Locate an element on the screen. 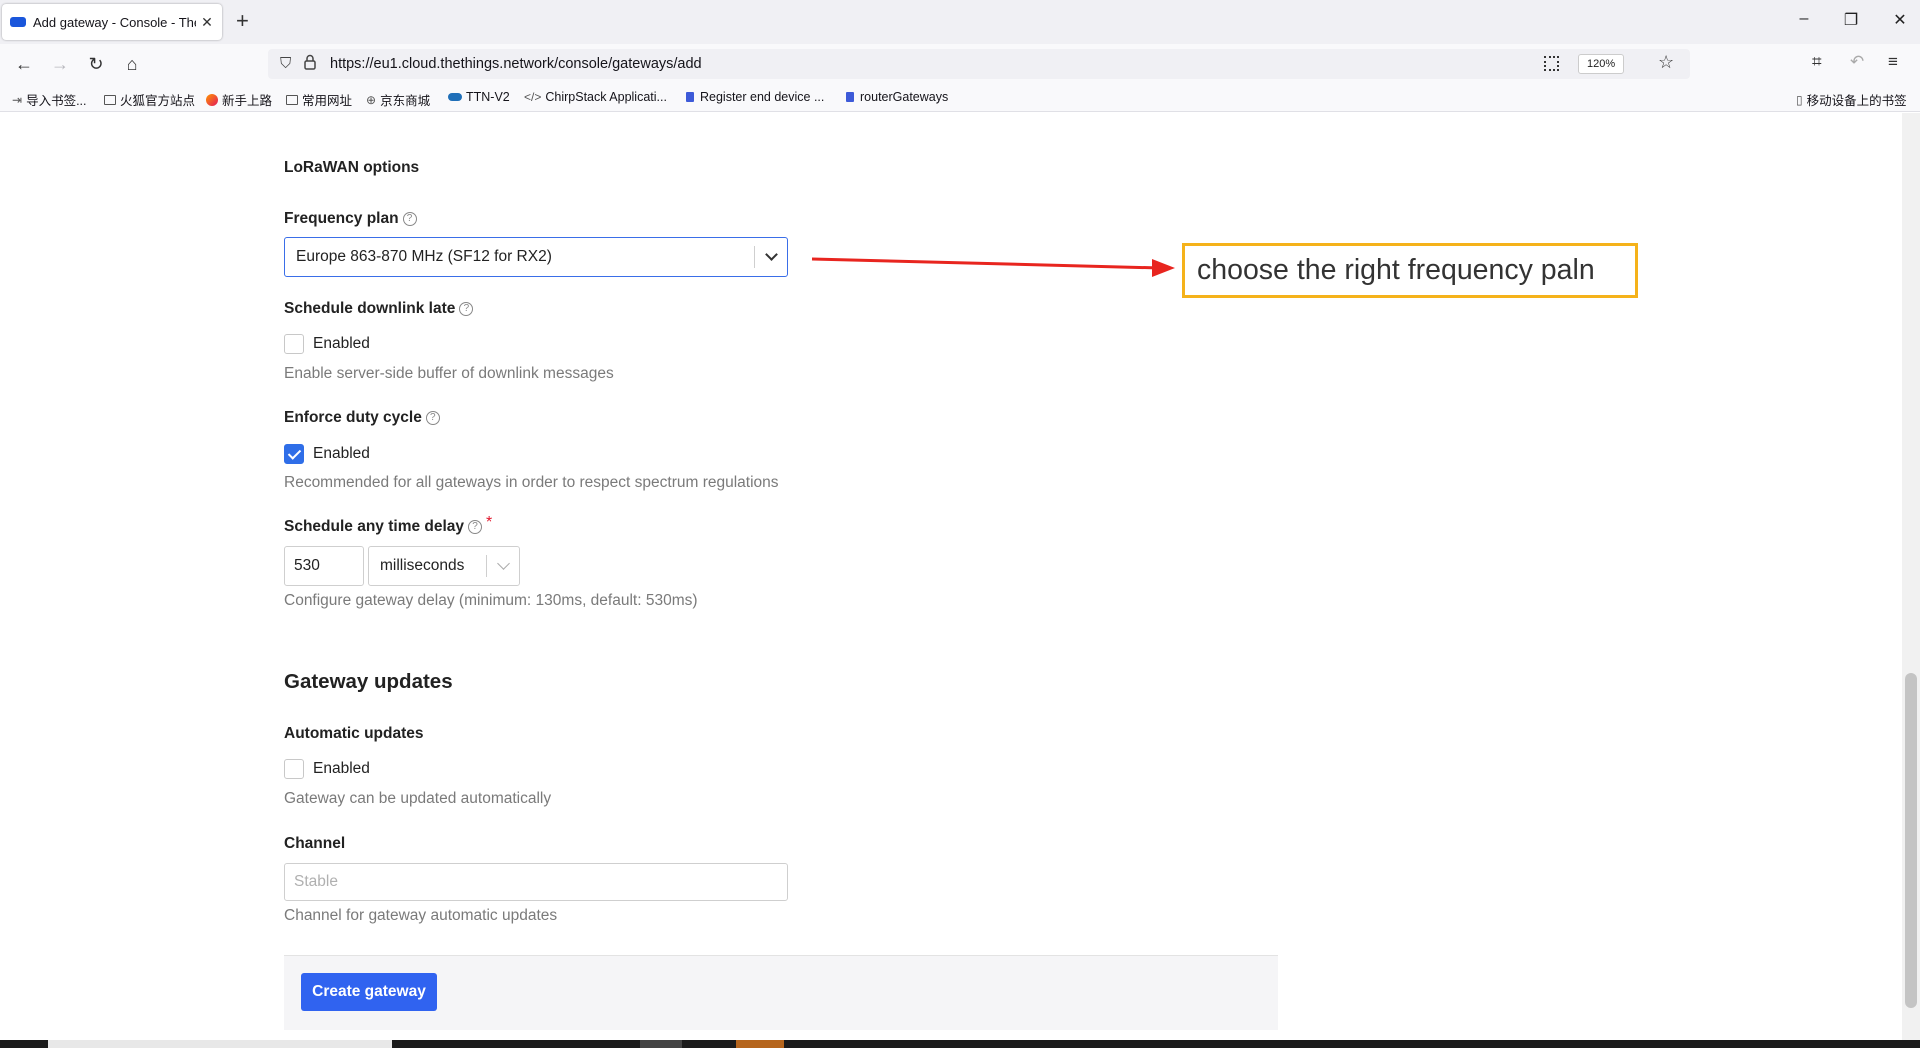  lock-icon is located at coordinates (310, 62).